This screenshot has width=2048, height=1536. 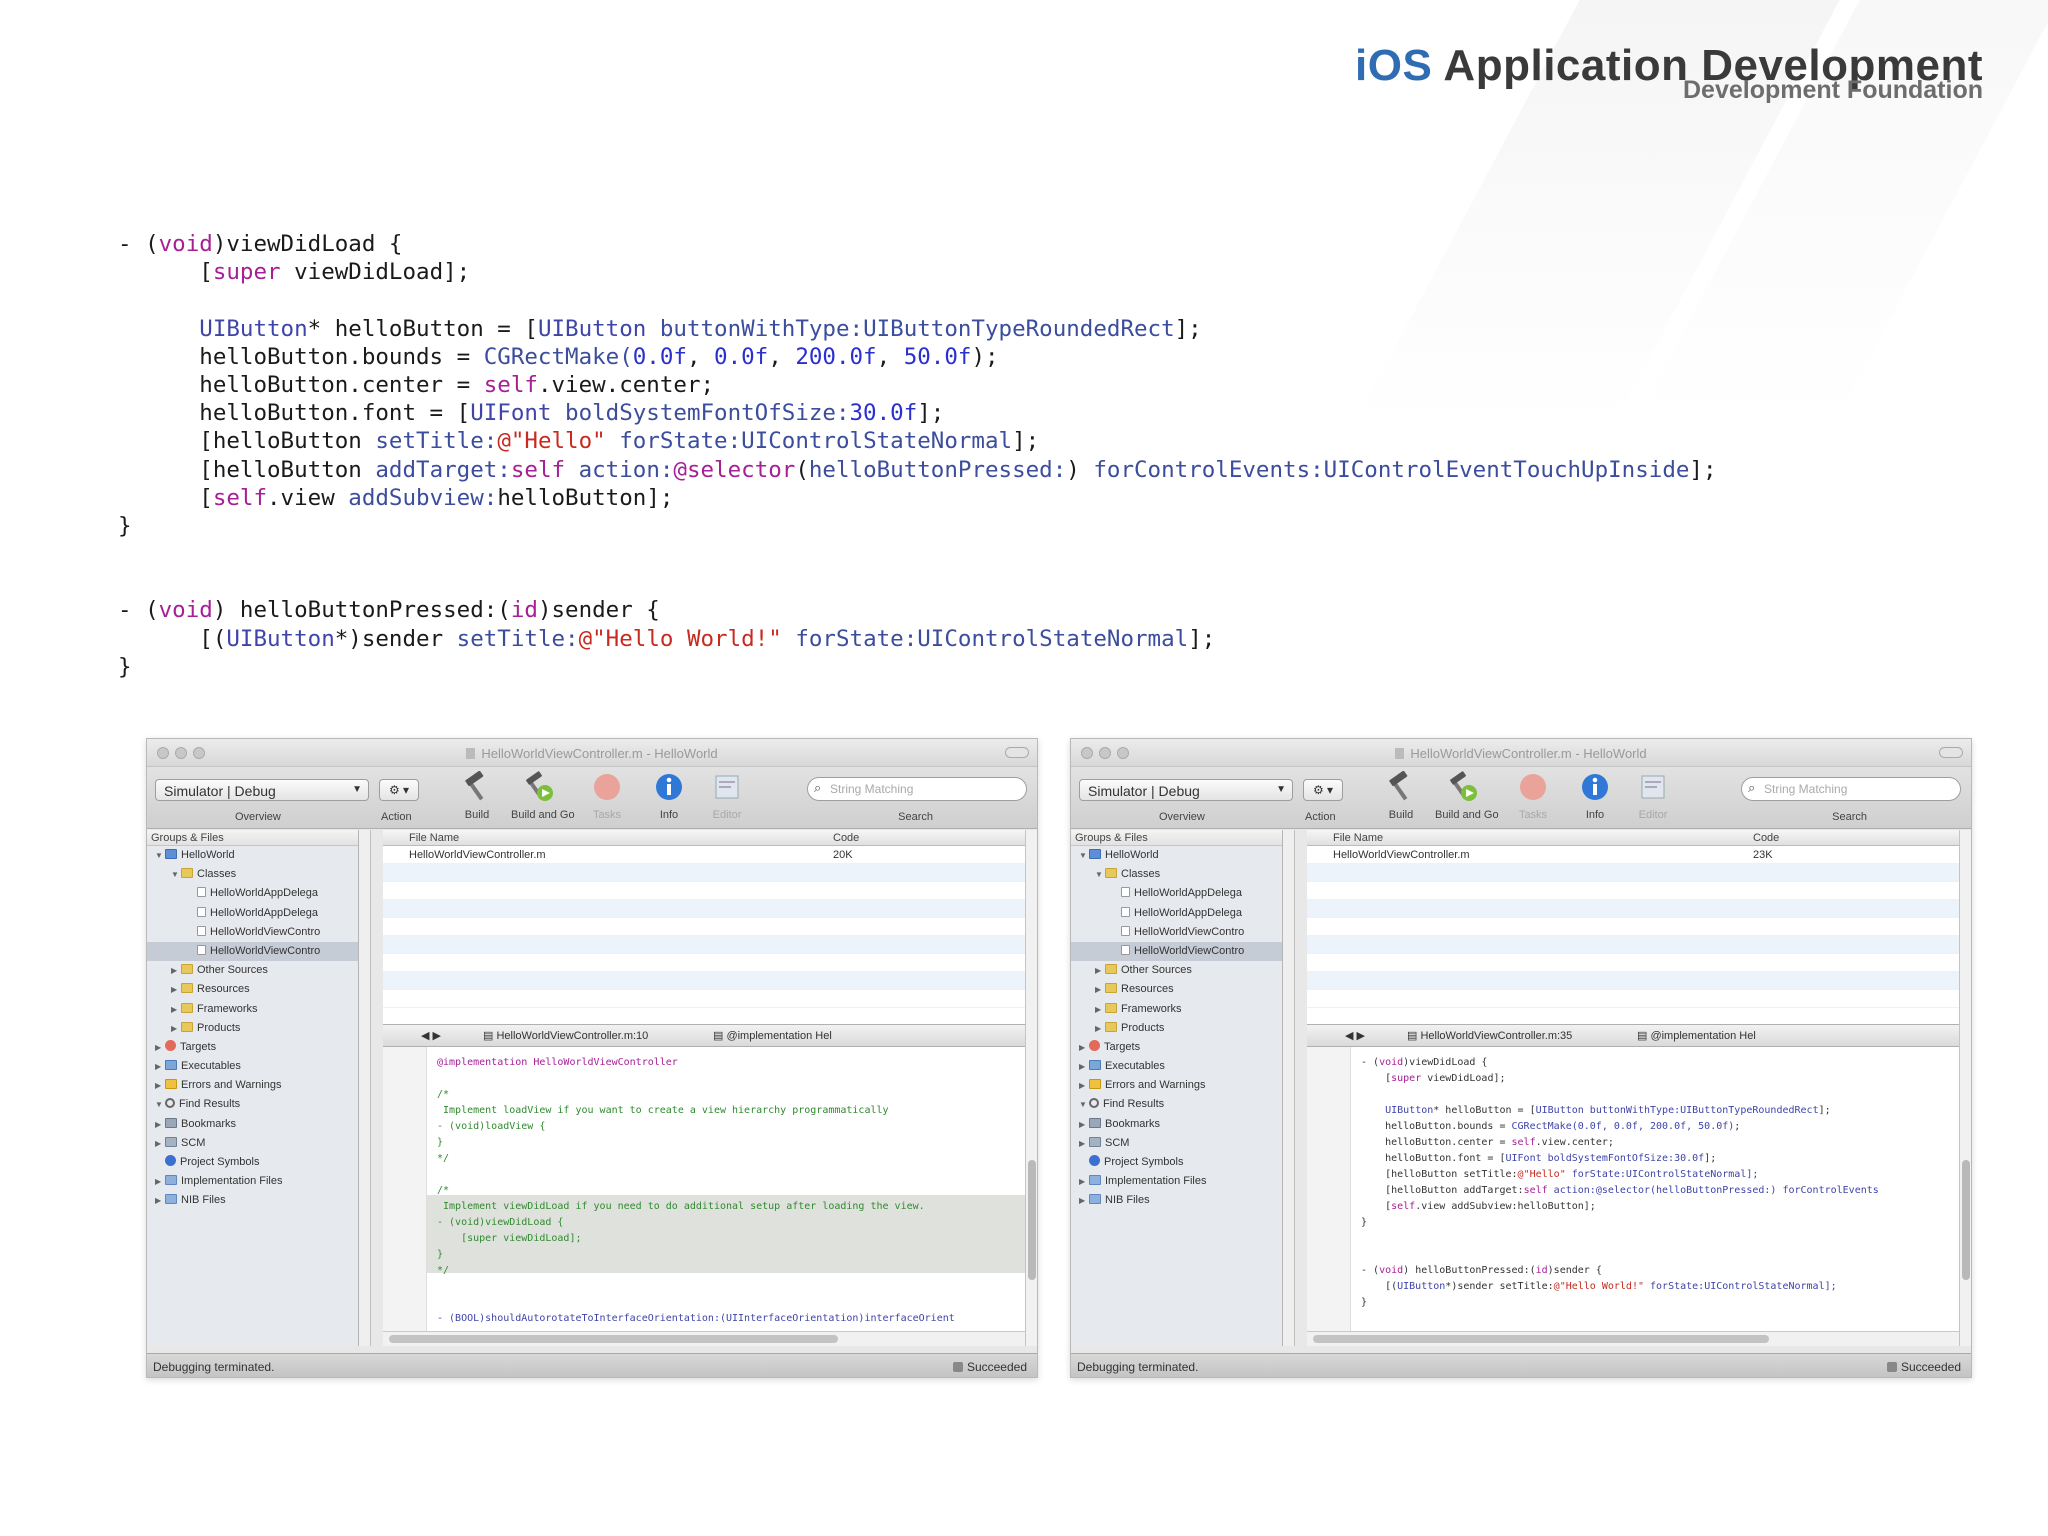 What do you see at coordinates (1289, 1088) in the screenshot?
I see `sidebar-scrollbar` at bounding box center [1289, 1088].